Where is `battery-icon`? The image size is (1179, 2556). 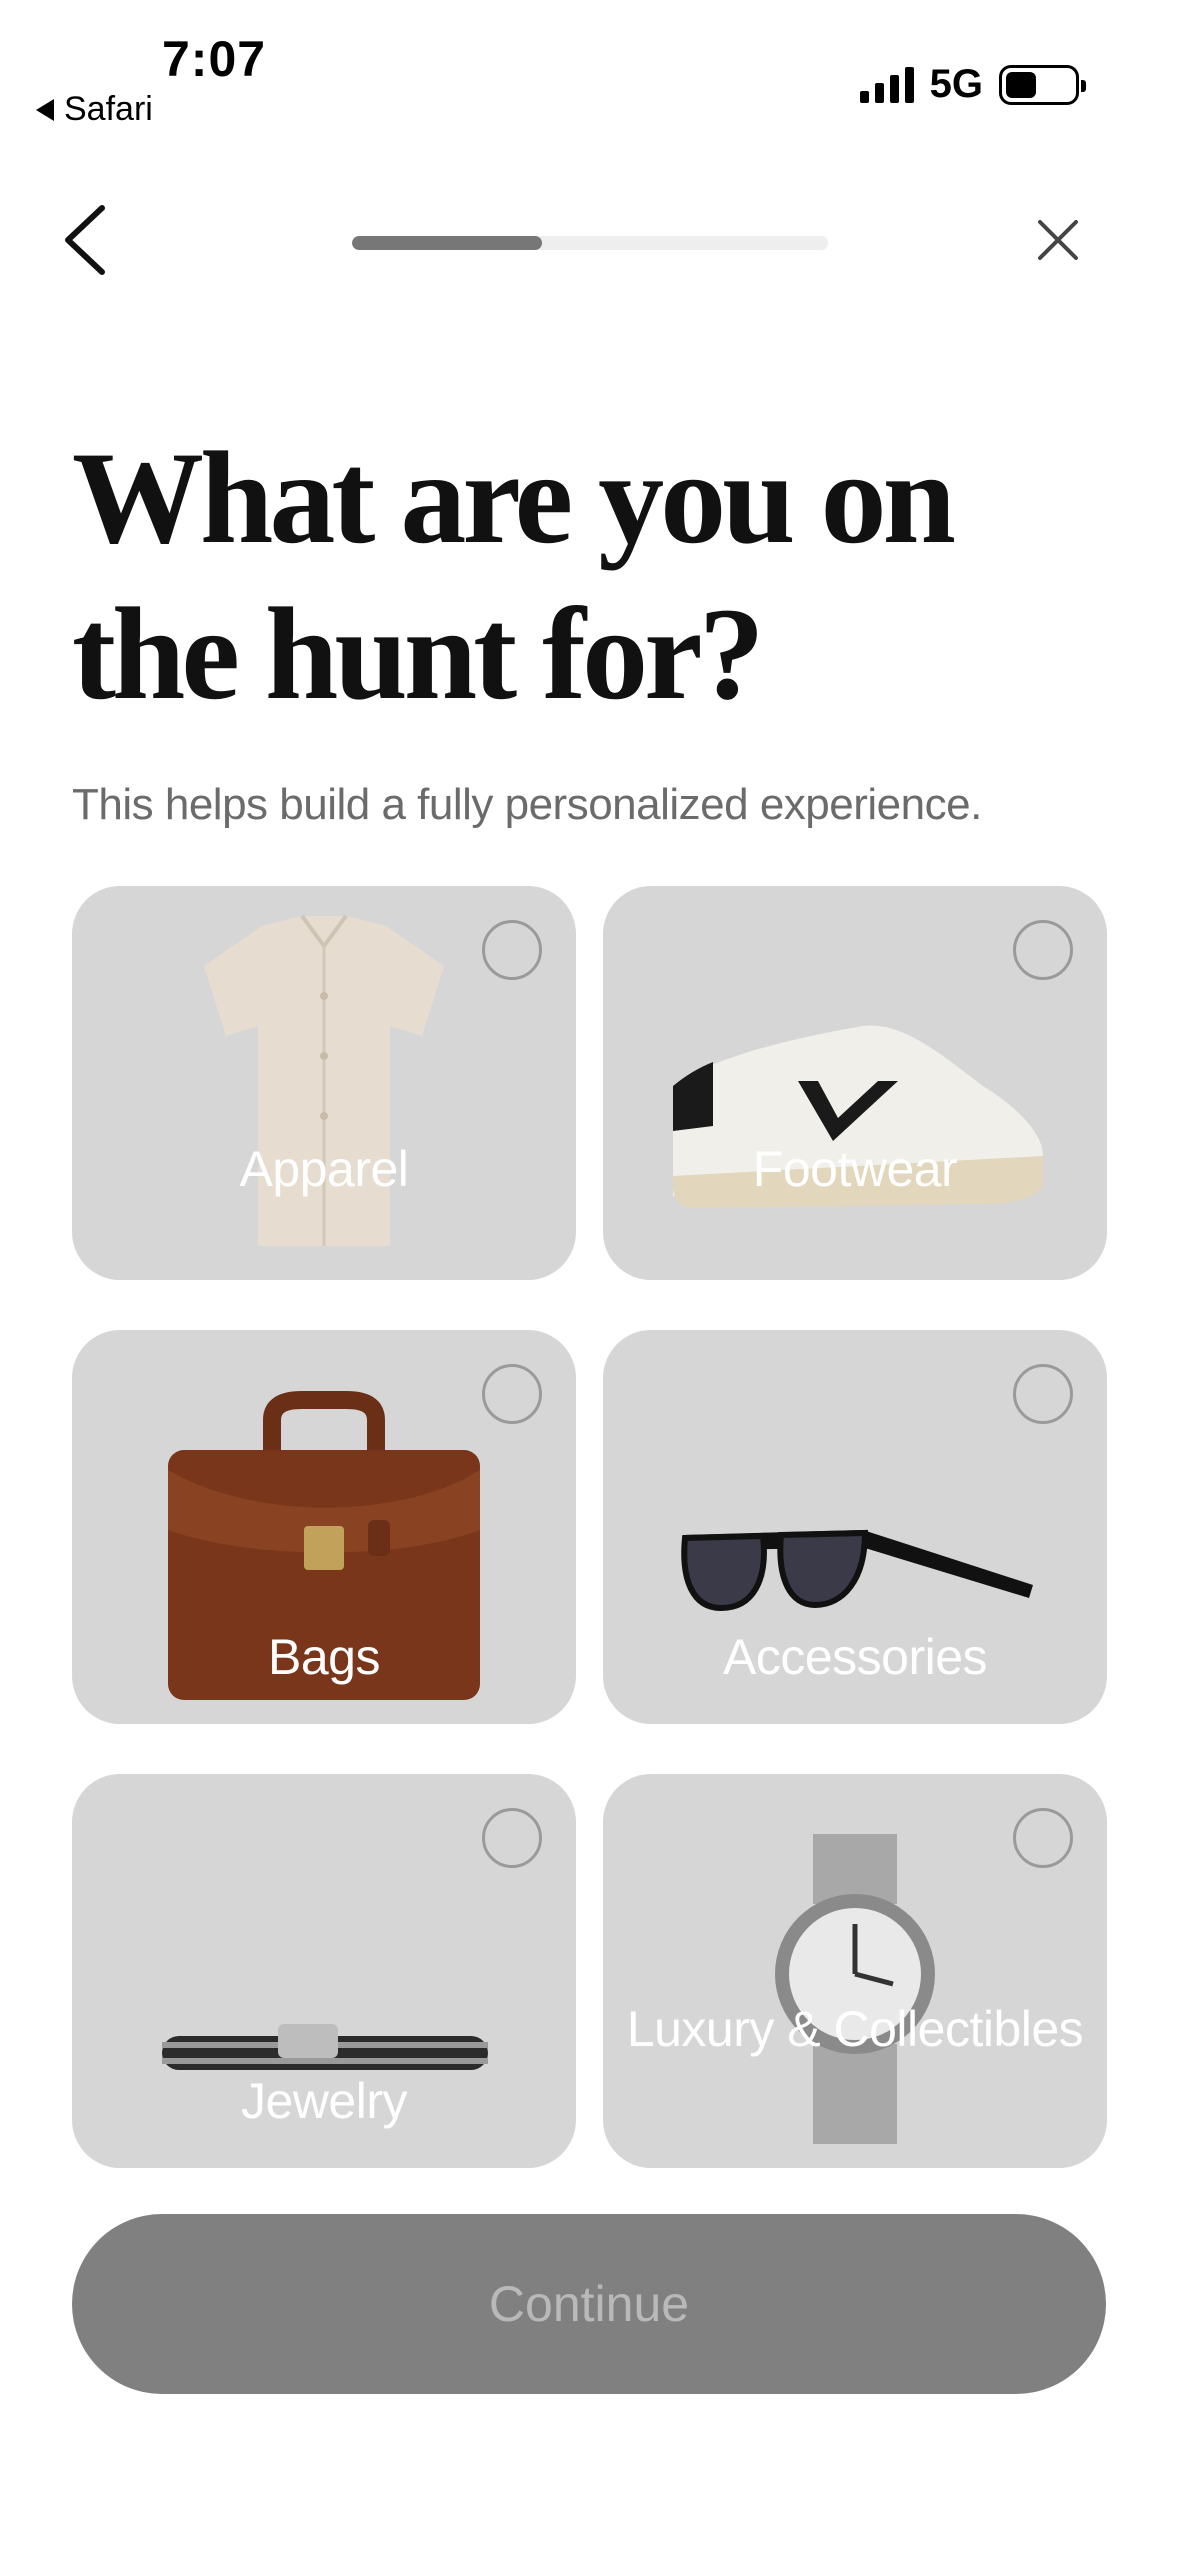 battery-icon is located at coordinates (1042, 84).